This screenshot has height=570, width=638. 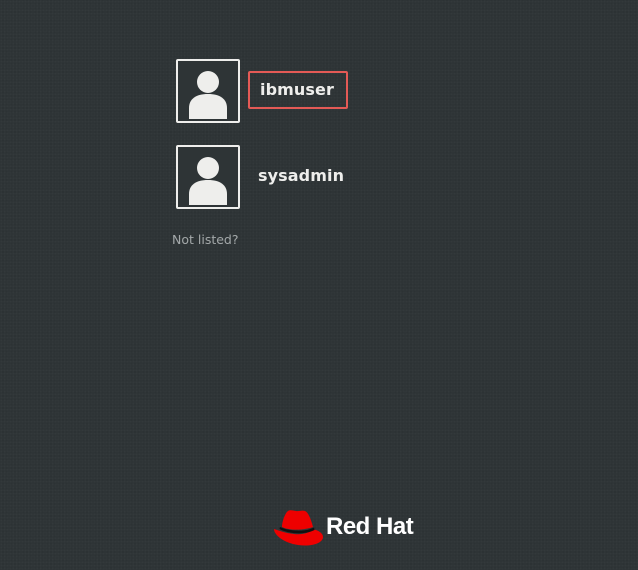 What do you see at coordinates (326, 134) in the screenshot?
I see `user-list: ibmuser sysadmin` at bounding box center [326, 134].